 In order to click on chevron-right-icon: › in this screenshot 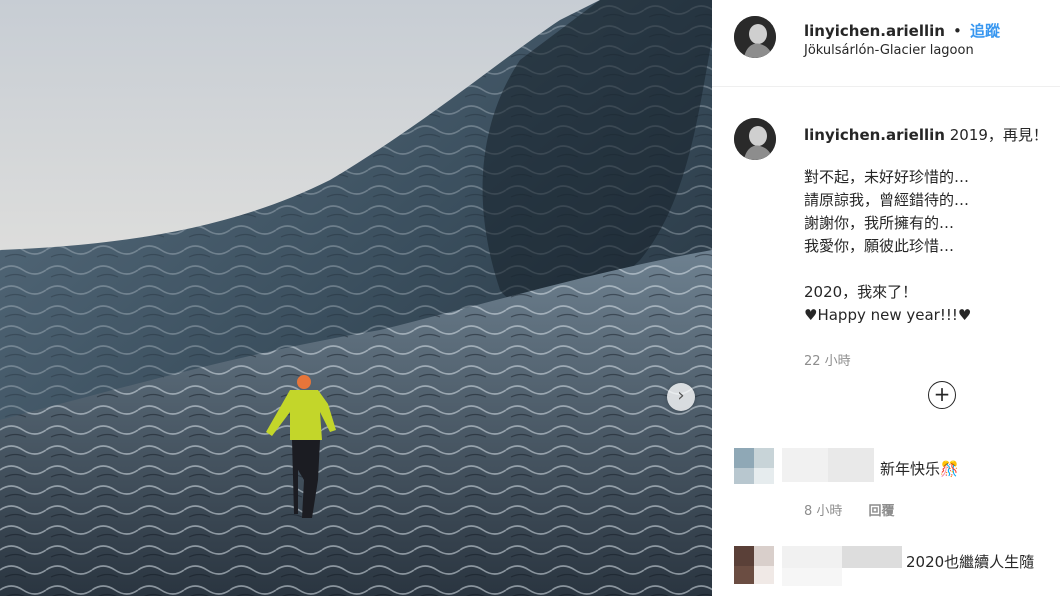, I will do `click(681, 395)`.